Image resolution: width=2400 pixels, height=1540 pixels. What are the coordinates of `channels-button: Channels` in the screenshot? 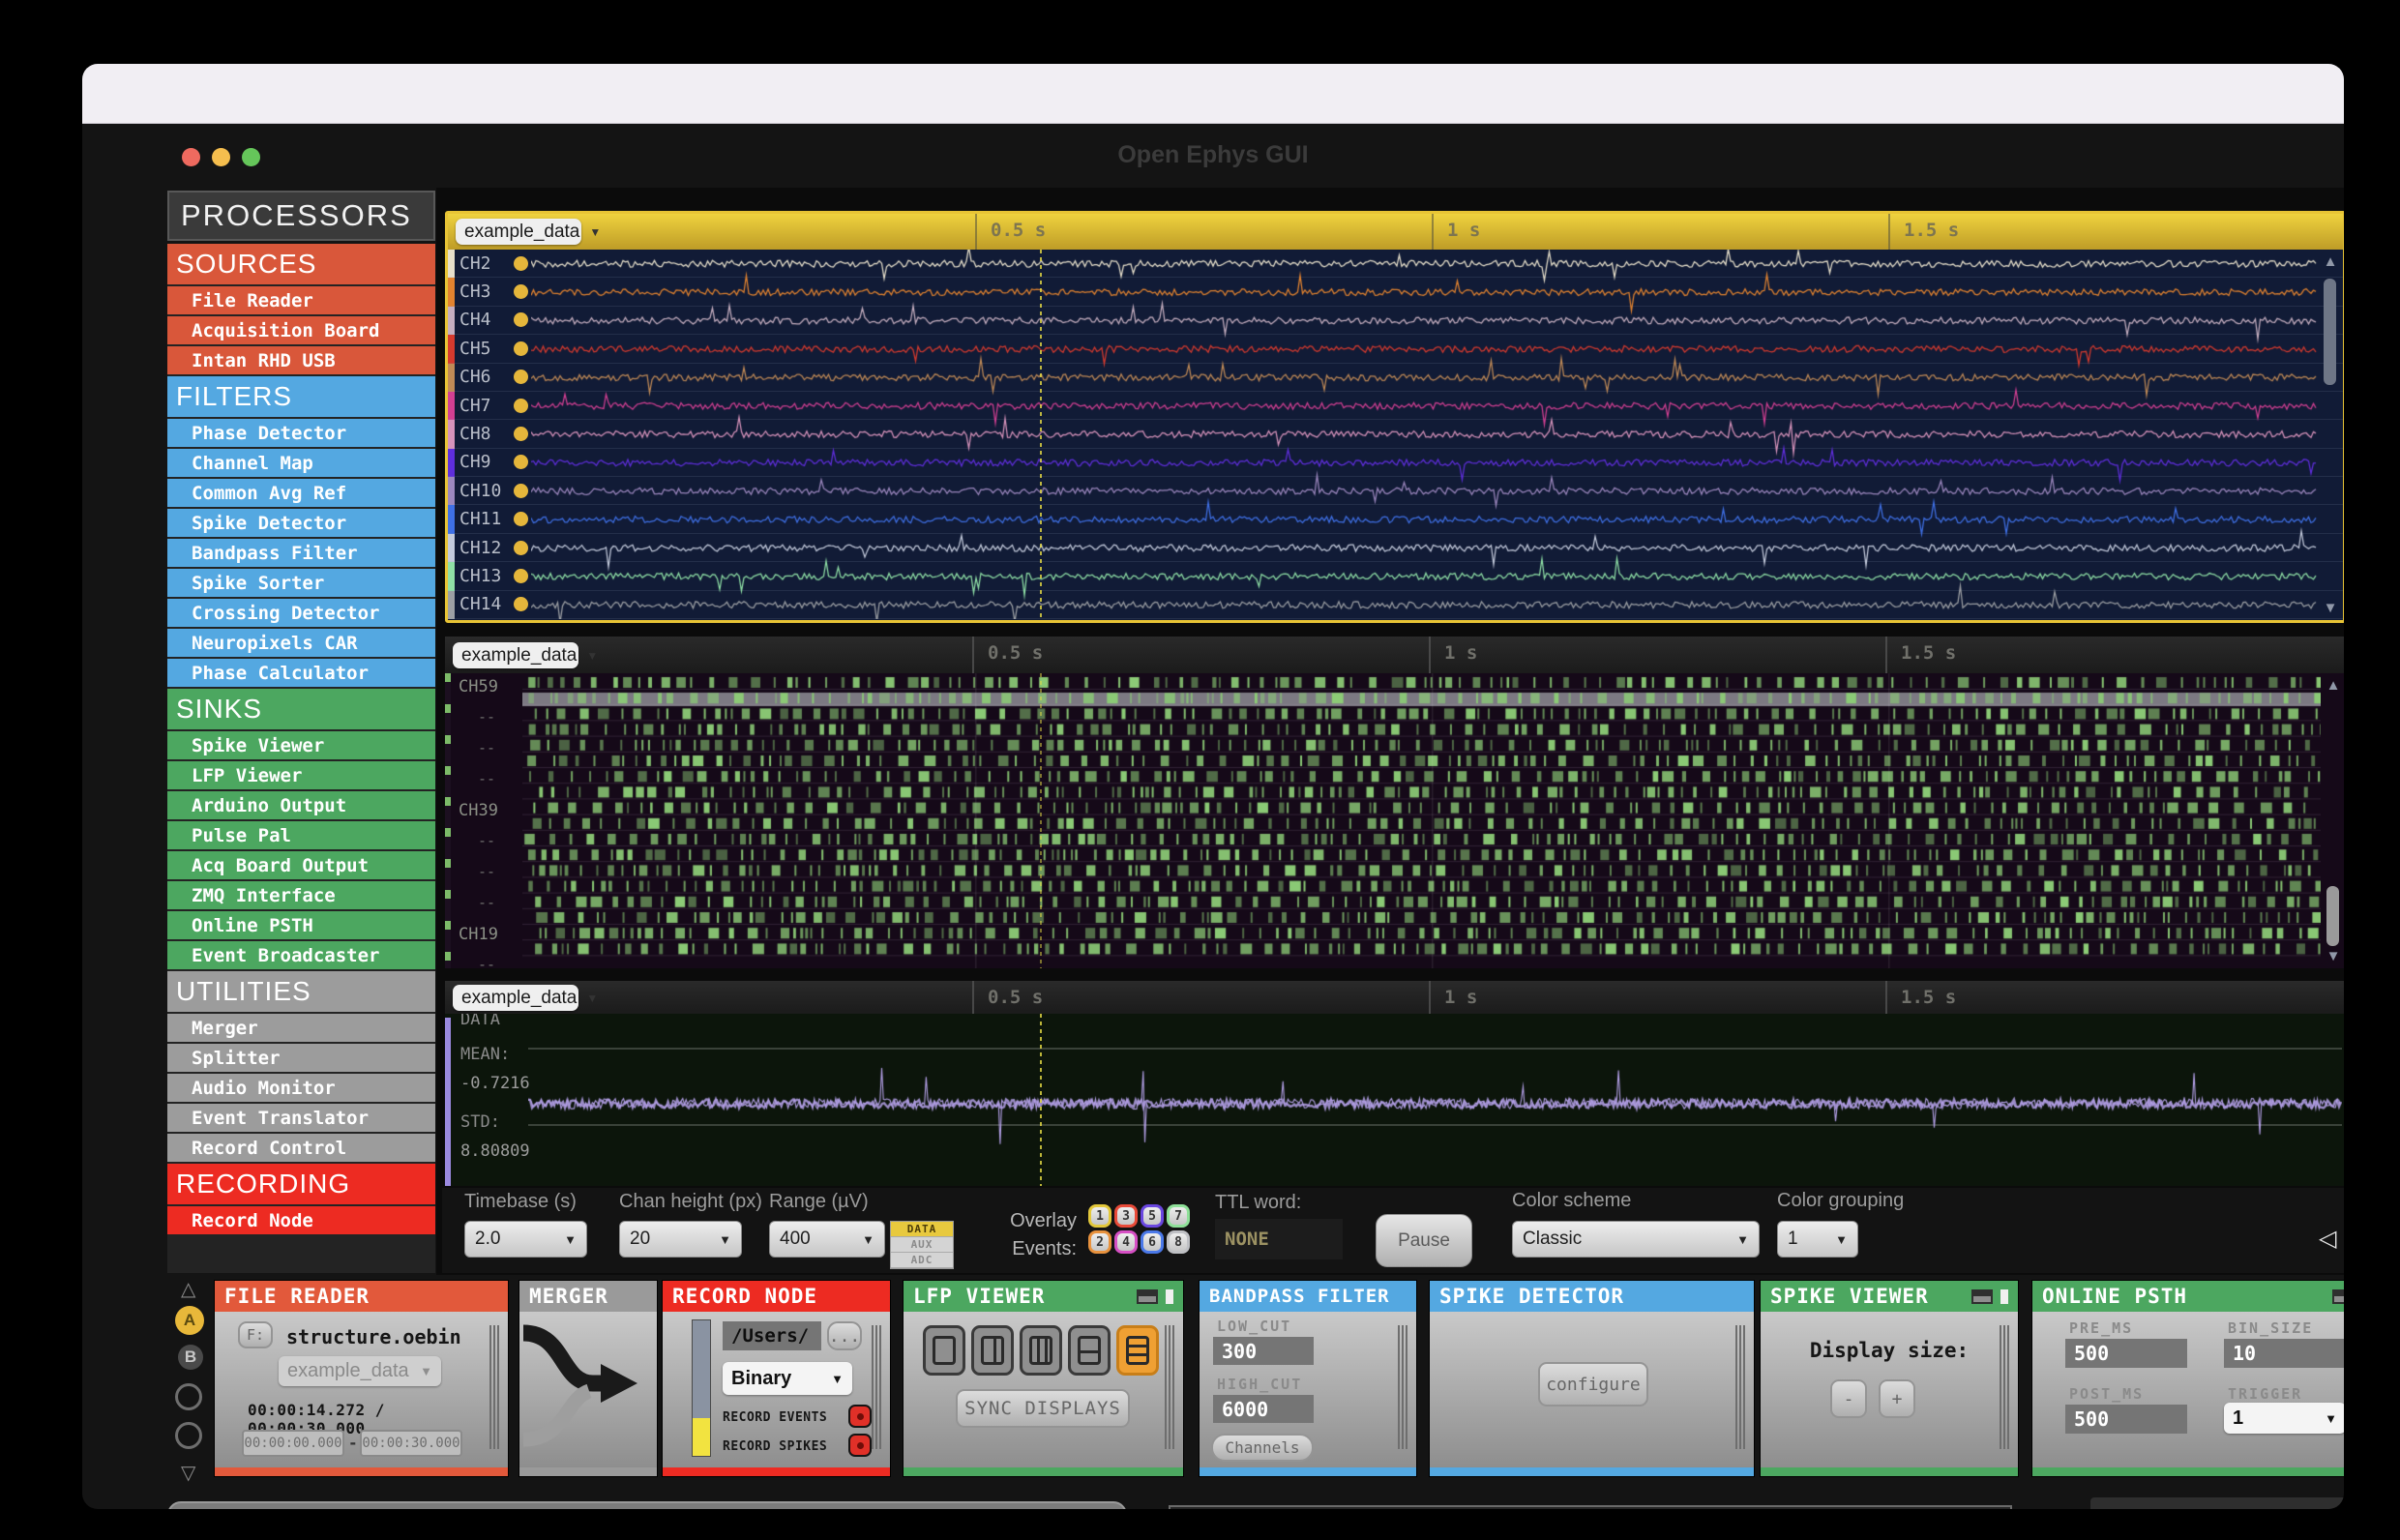 It's located at (1262, 1448).